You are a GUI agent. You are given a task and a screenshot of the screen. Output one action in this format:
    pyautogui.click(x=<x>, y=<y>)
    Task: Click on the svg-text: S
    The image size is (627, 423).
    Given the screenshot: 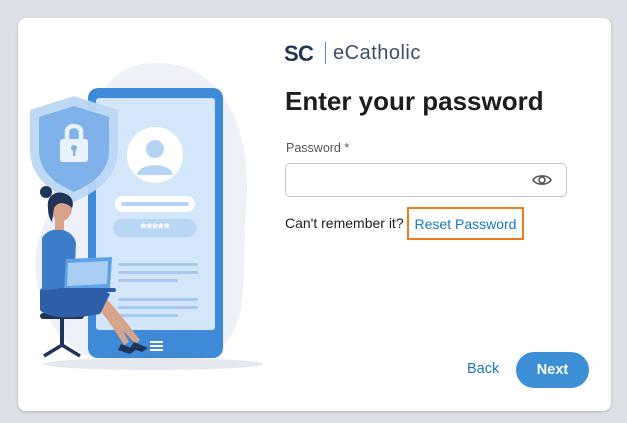 What is the action you would take?
    pyautogui.click(x=291, y=53)
    